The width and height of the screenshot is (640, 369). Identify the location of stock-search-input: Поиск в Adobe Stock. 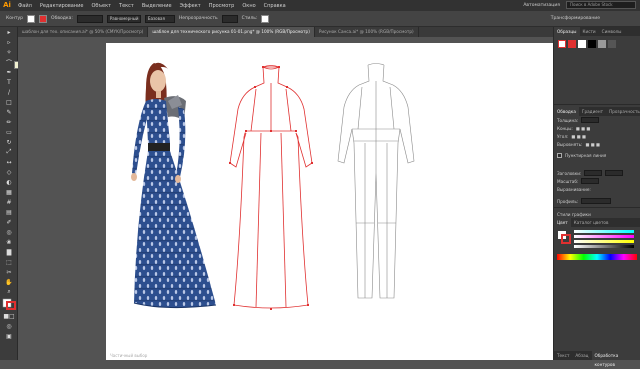
(601, 5).